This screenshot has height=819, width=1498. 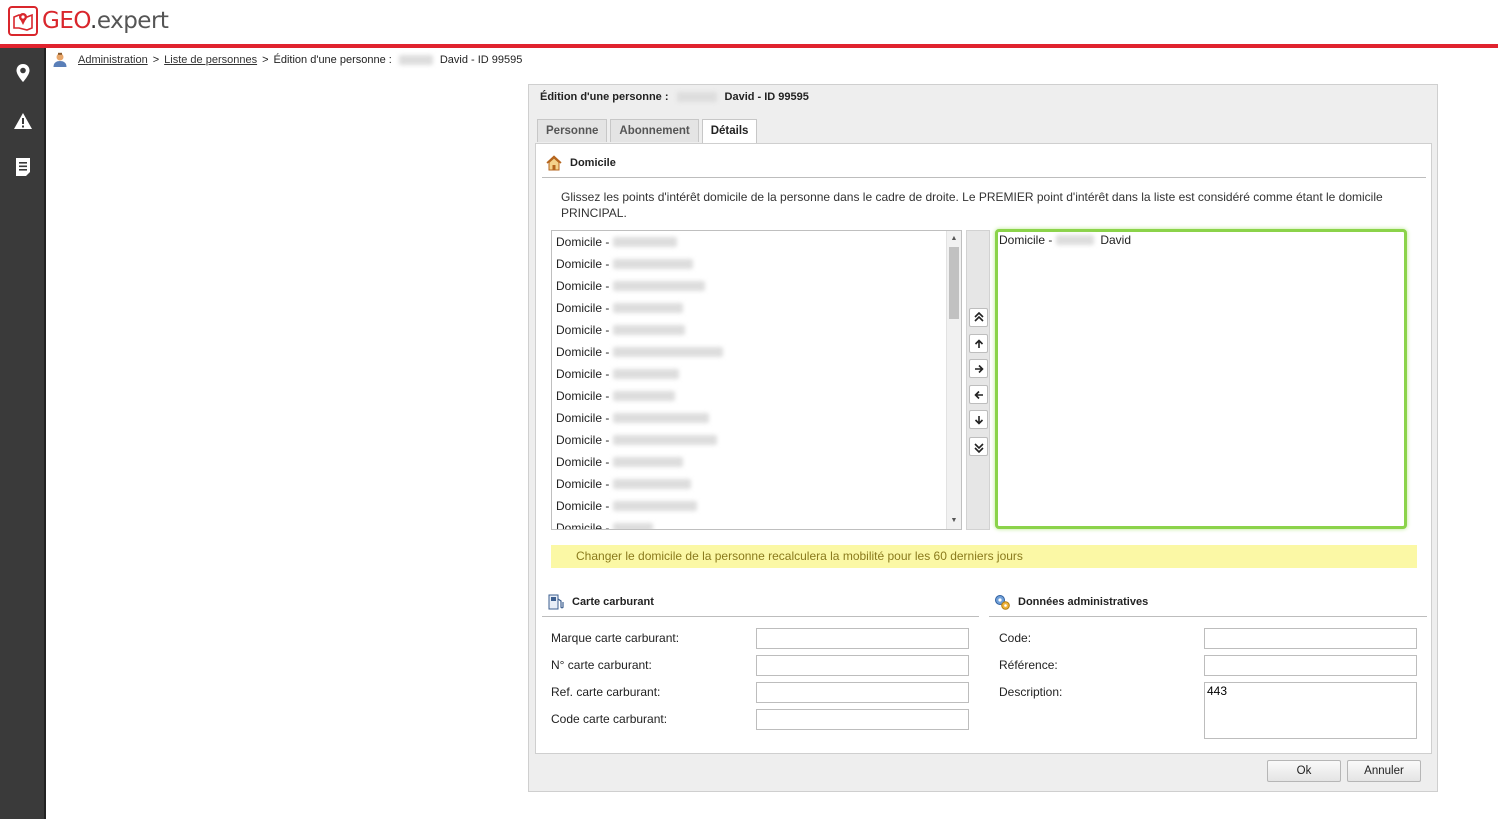 I want to click on double-arrow-up-icon, so click(x=978, y=316).